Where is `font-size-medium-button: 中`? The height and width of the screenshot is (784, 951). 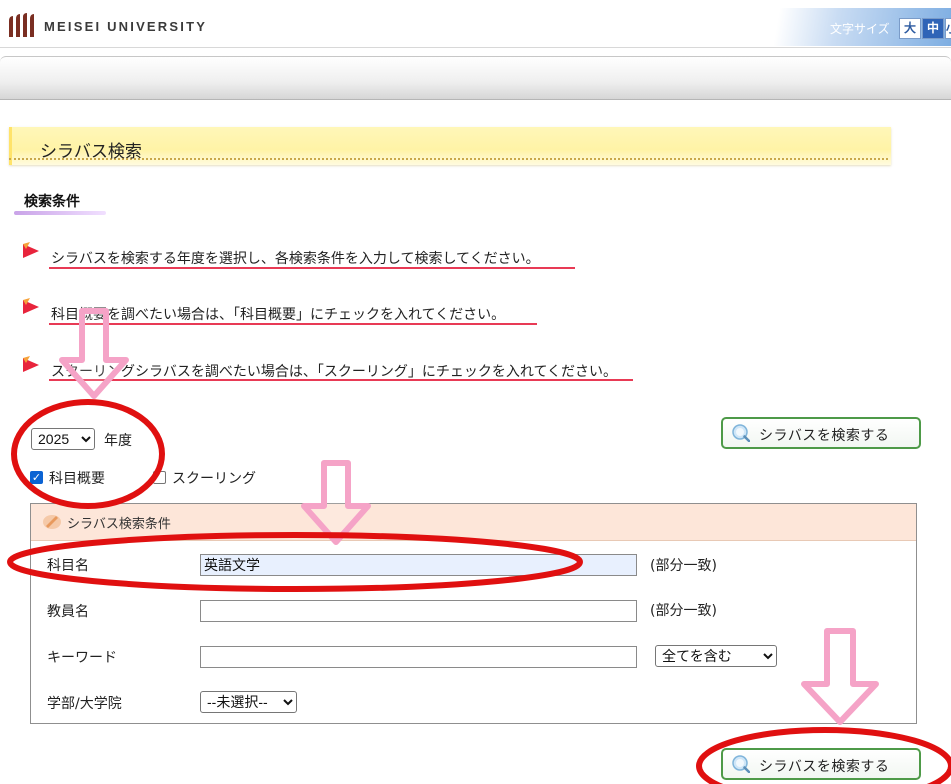 font-size-medium-button: 中 is located at coordinates (933, 28).